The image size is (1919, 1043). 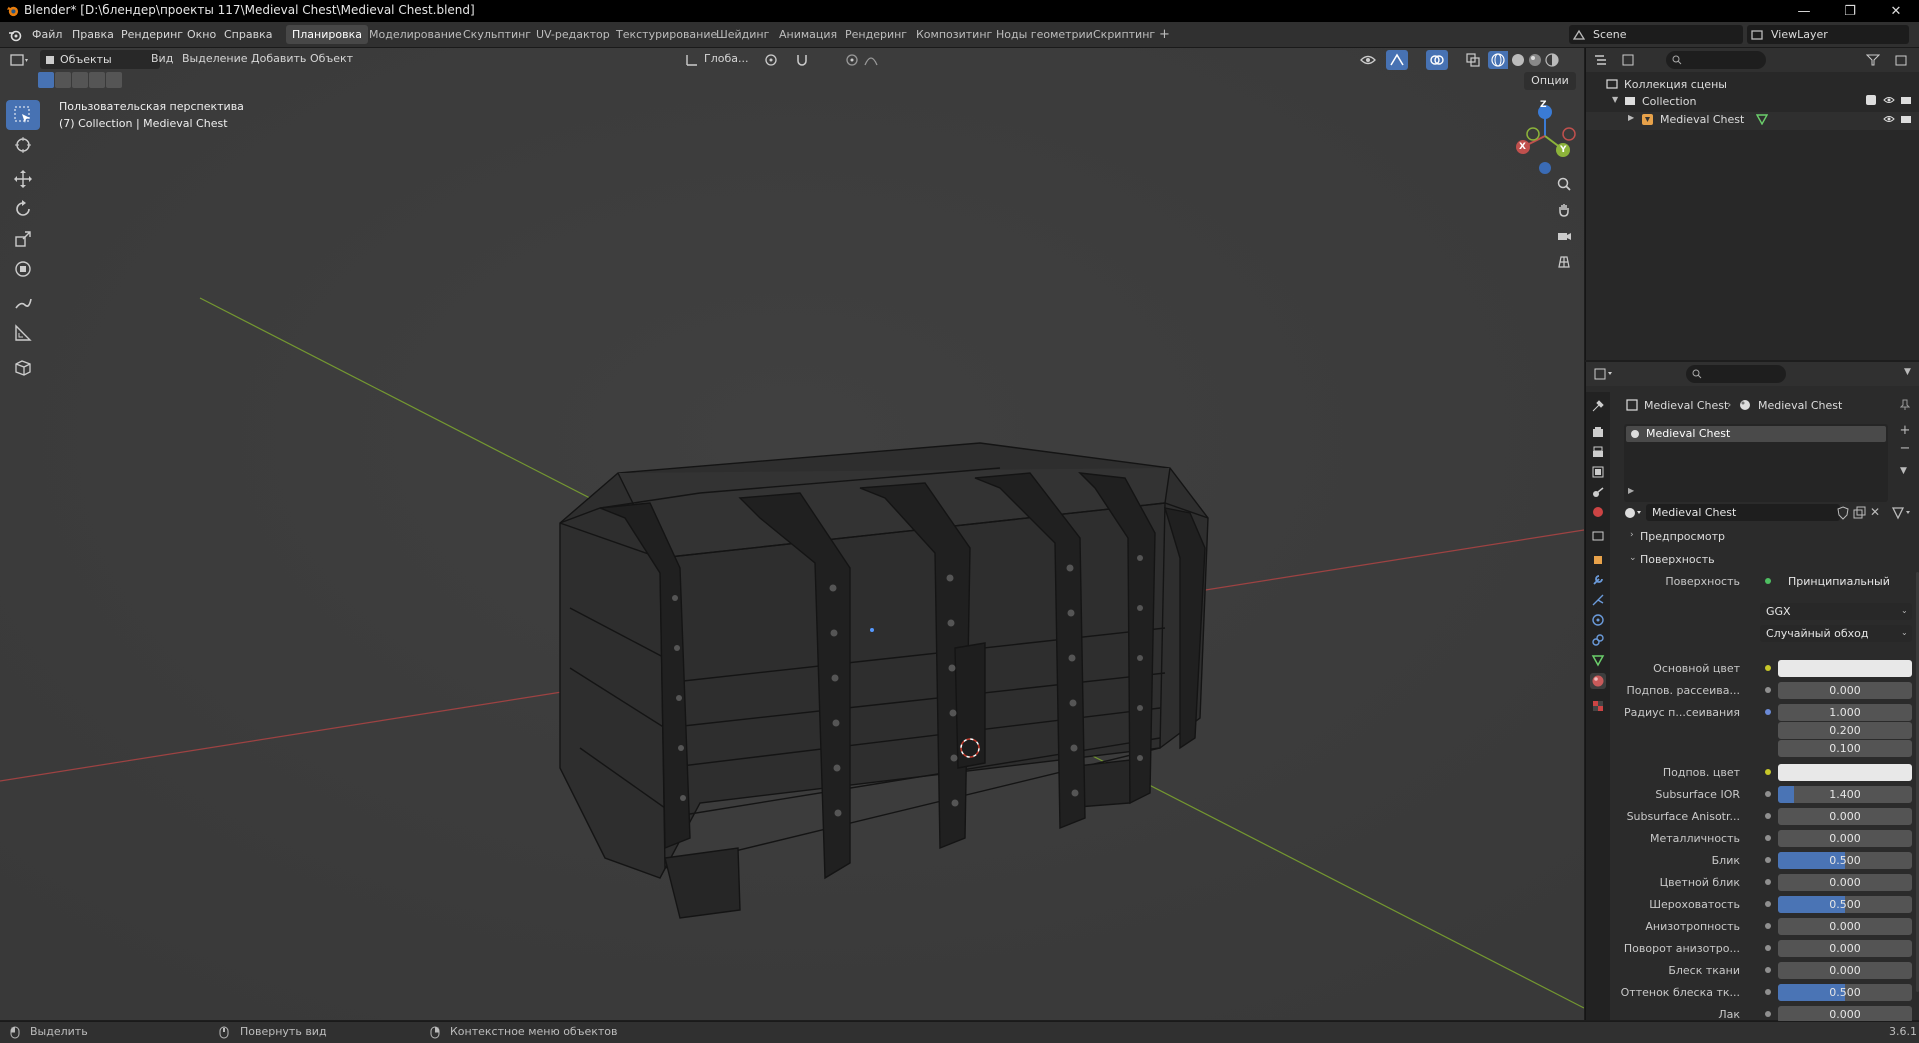 What do you see at coordinates (1124, 34) in the screenshot?
I see `tab-scripting: Скриптинг` at bounding box center [1124, 34].